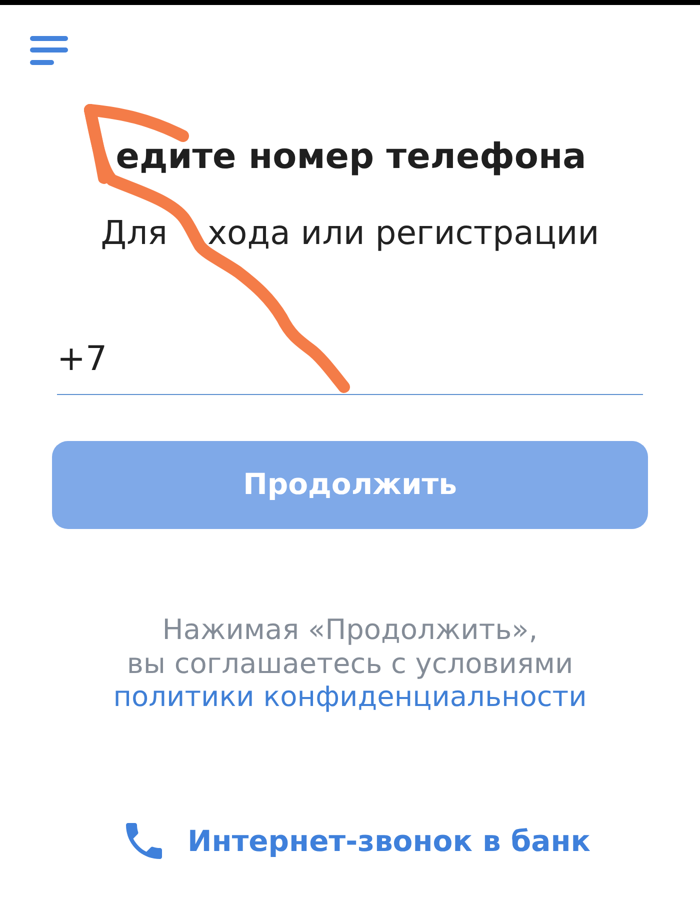 The image size is (700, 922). What do you see at coordinates (49, 50) in the screenshot?
I see `menu-icon` at bounding box center [49, 50].